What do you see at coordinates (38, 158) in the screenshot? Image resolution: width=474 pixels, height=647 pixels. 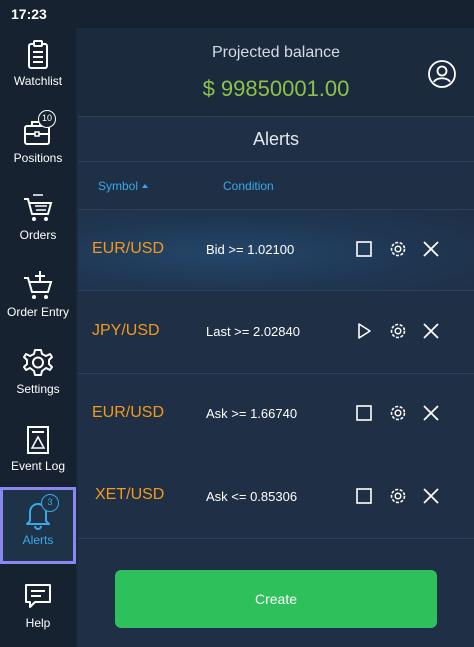 I see `sidebar-item-label: Positions` at bounding box center [38, 158].